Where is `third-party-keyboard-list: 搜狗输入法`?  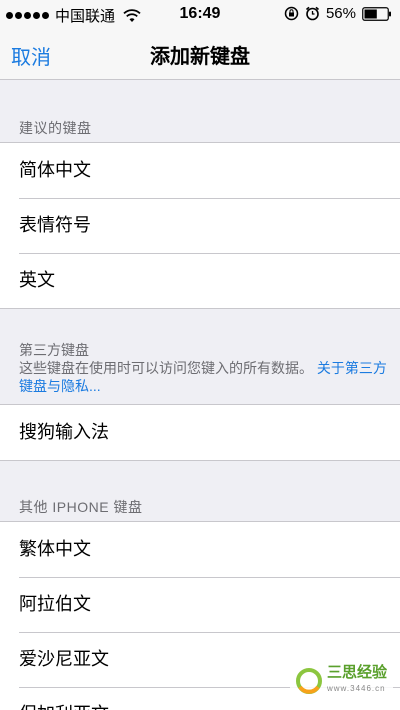
third-party-keyboard-list: 搜狗输入法 is located at coordinates (200, 432).